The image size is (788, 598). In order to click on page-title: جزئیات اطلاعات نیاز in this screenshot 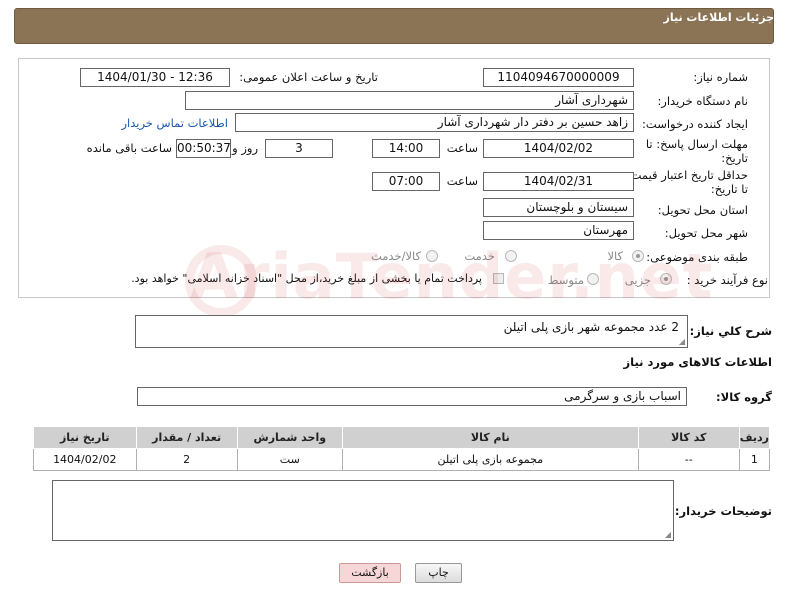, I will do `click(719, 17)`.